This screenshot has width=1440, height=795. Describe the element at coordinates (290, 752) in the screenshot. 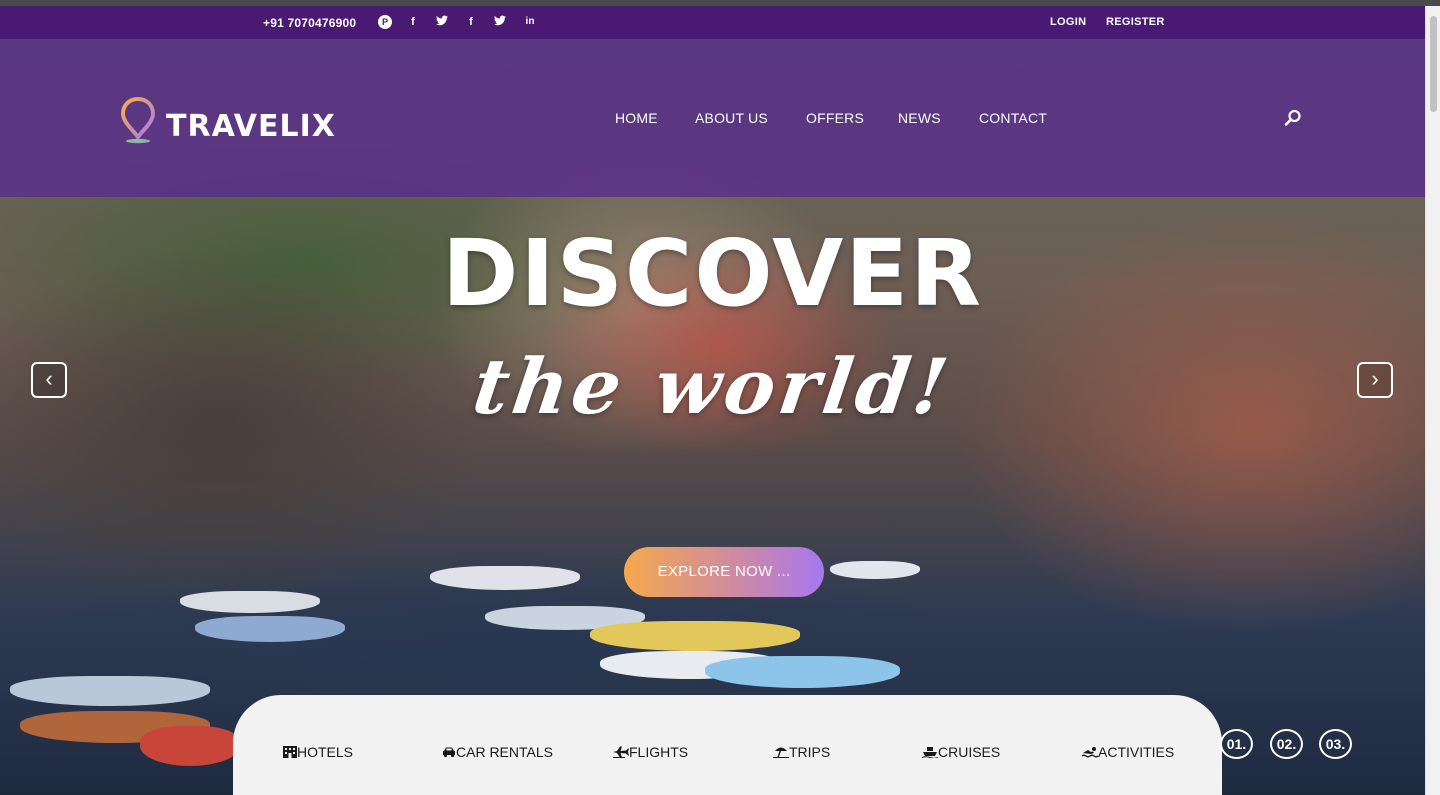

I see `hotel-icon` at that location.